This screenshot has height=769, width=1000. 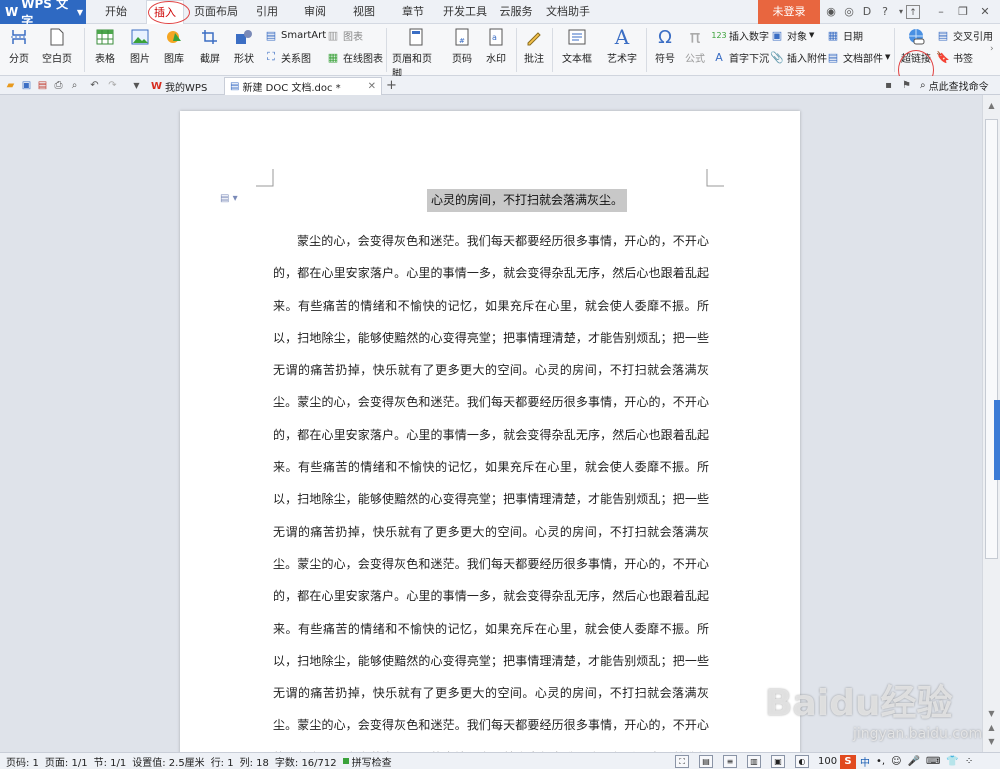 What do you see at coordinates (57, 44) in the screenshot?
I see `blank-page-button: 空白页` at bounding box center [57, 44].